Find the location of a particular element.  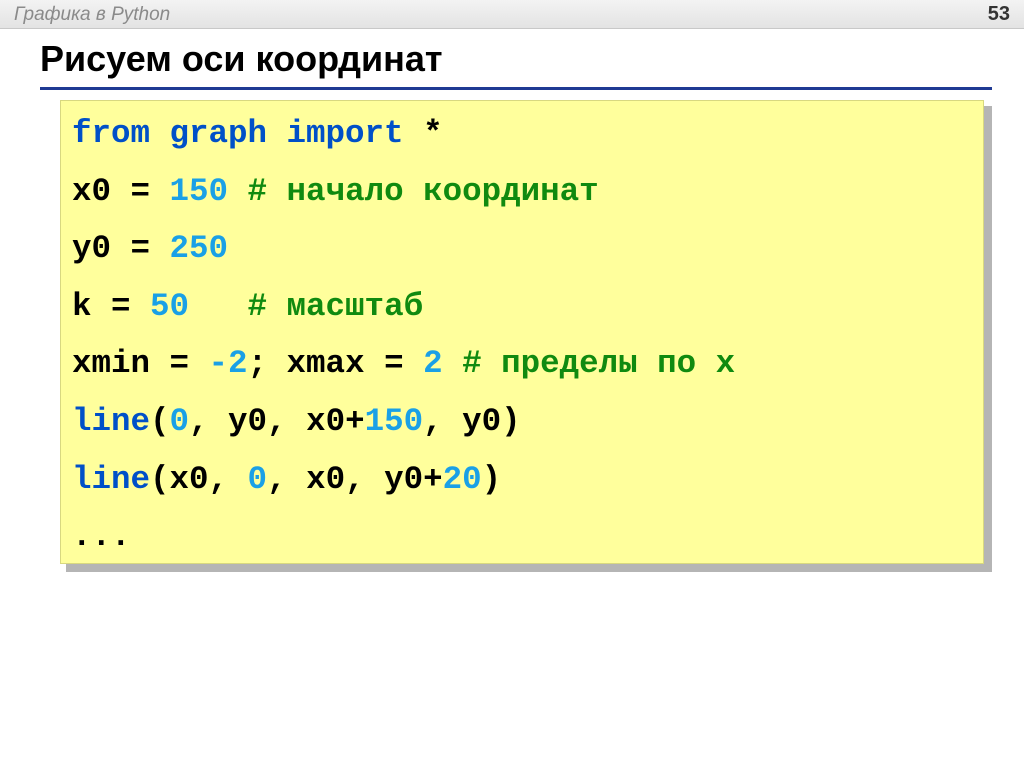

code-token-code: , y0, x0+ is located at coordinates (277, 421).